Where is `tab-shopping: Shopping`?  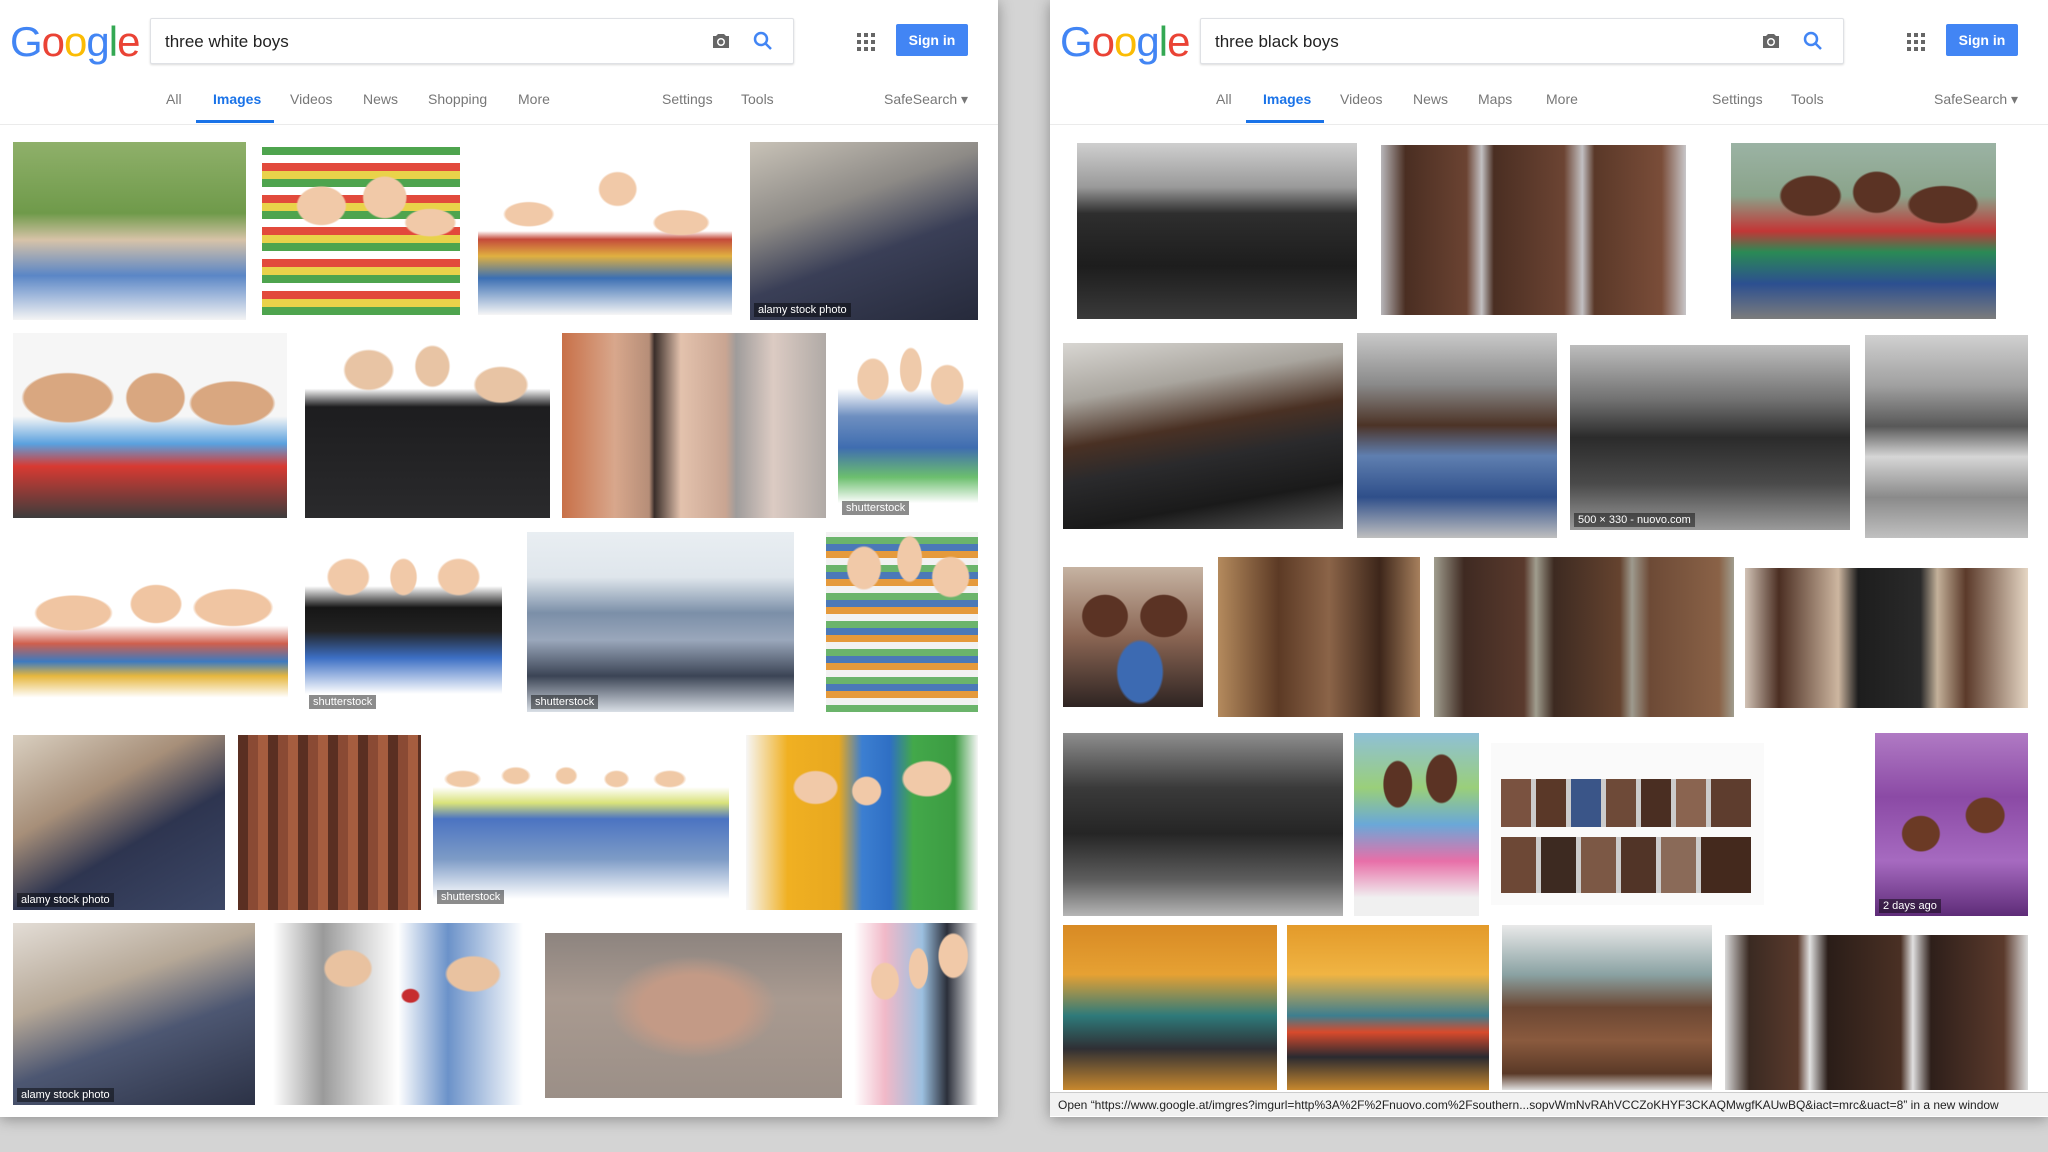 tab-shopping: Shopping is located at coordinates (457, 99).